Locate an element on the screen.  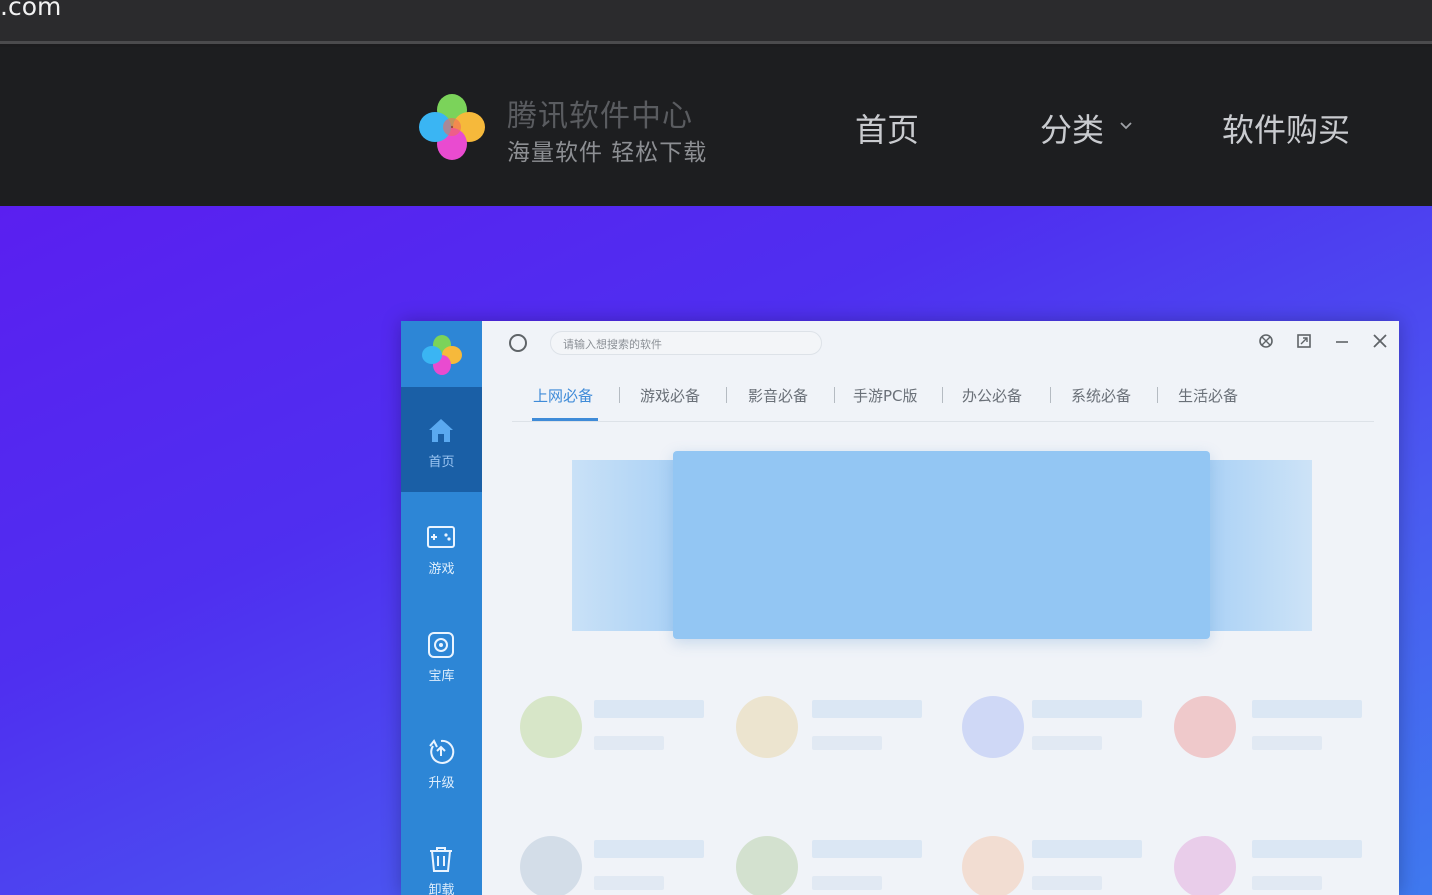
upgrade-icon is located at coordinates (442, 751).